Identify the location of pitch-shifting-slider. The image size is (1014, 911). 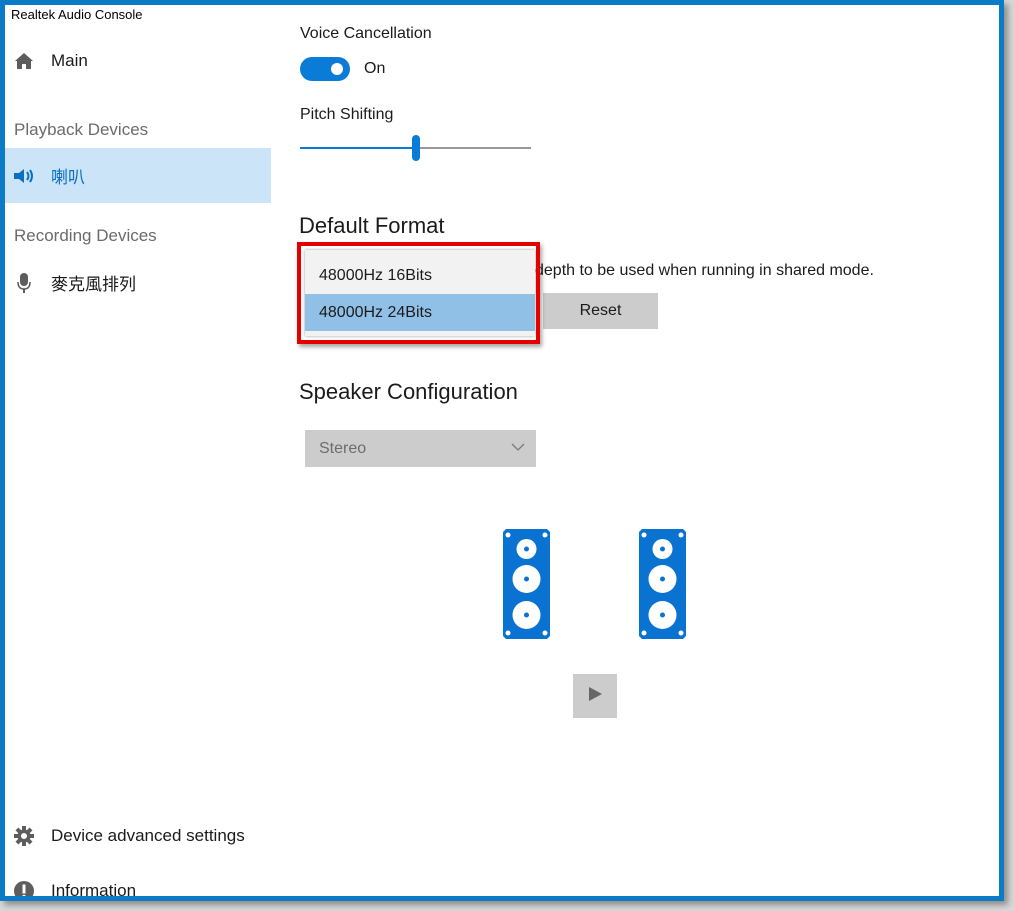
(415, 148).